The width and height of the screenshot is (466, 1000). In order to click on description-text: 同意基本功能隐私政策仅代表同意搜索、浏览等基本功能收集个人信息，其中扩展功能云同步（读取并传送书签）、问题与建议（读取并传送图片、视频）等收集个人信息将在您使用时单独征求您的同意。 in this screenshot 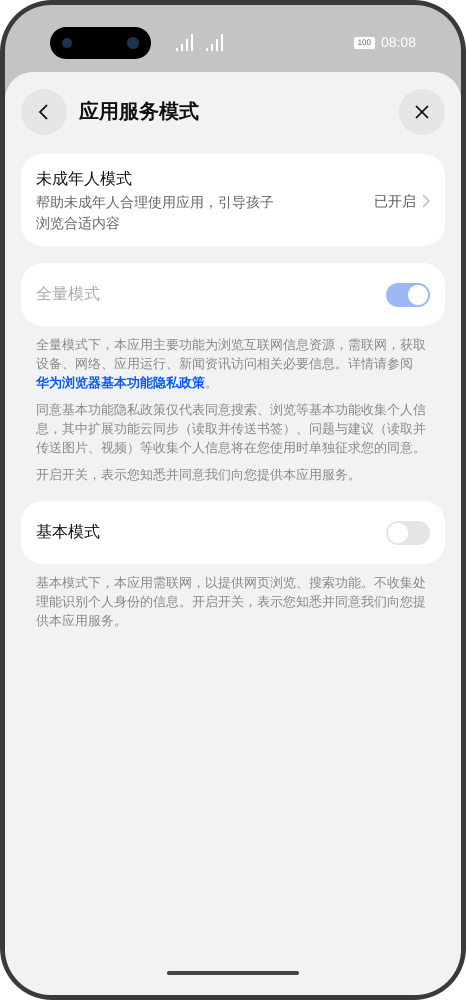, I will do `click(231, 429)`.